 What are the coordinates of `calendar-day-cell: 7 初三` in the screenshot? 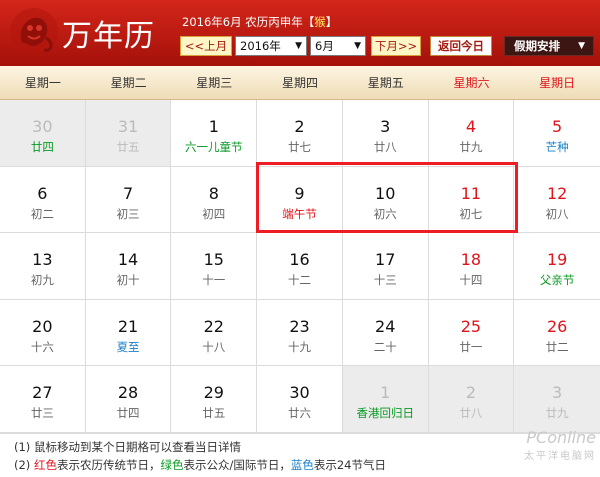 It's located at (128, 200).